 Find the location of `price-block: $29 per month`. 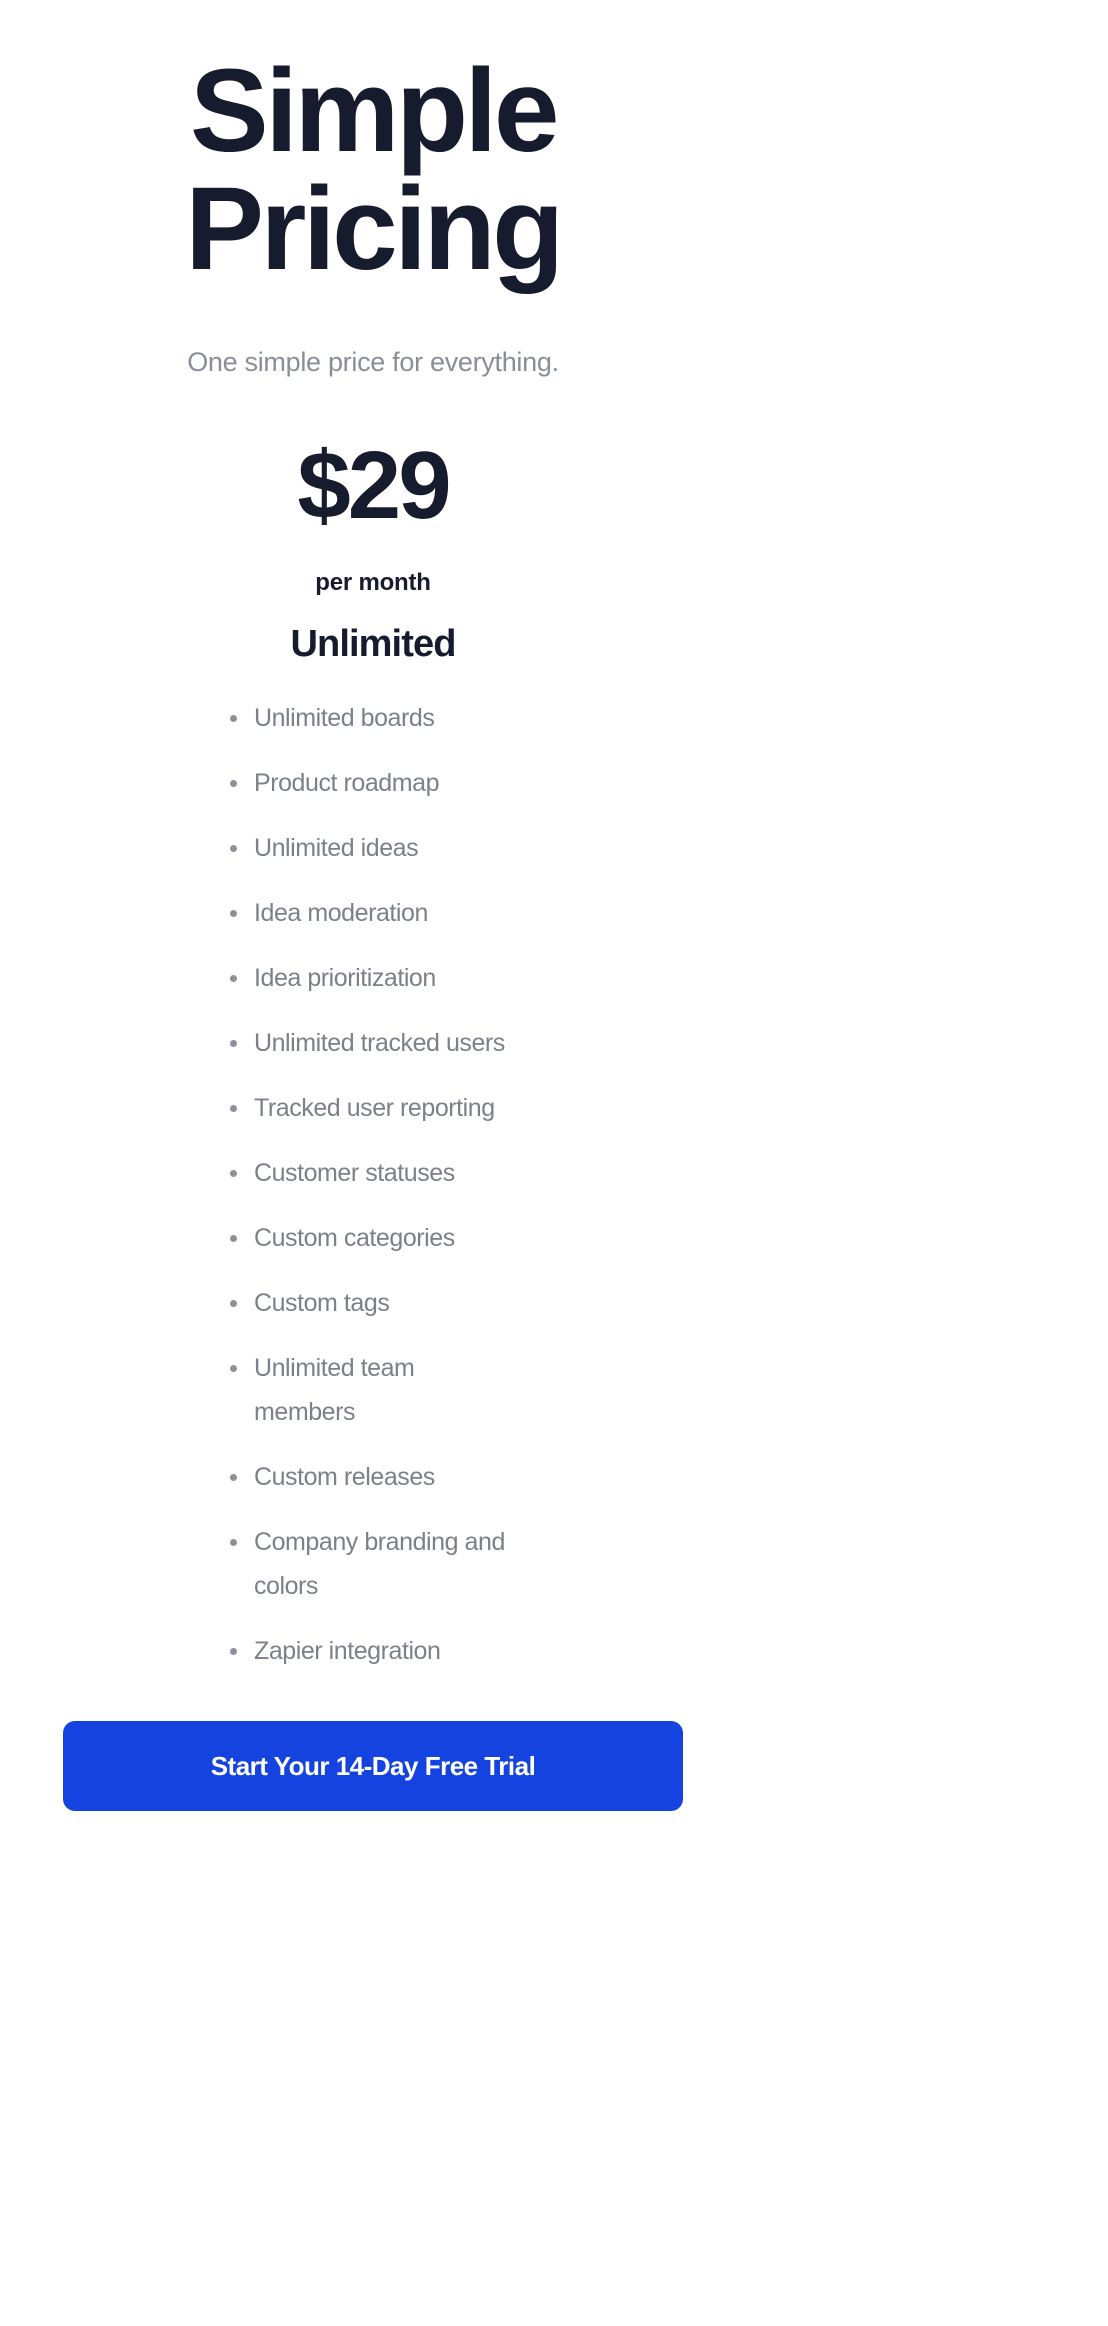

price-block: $29 per month is located at coordinates (373, 487).